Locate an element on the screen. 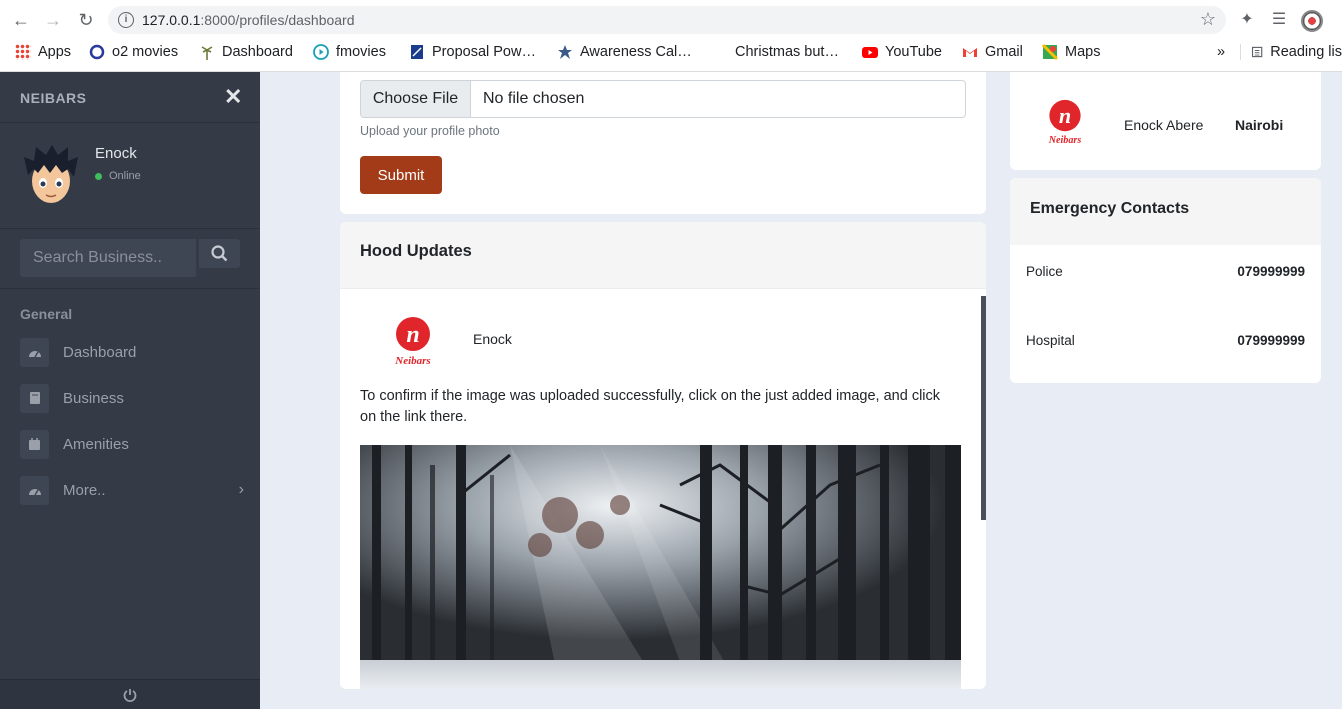  calendar-icon is located at coordinates (34, 444).